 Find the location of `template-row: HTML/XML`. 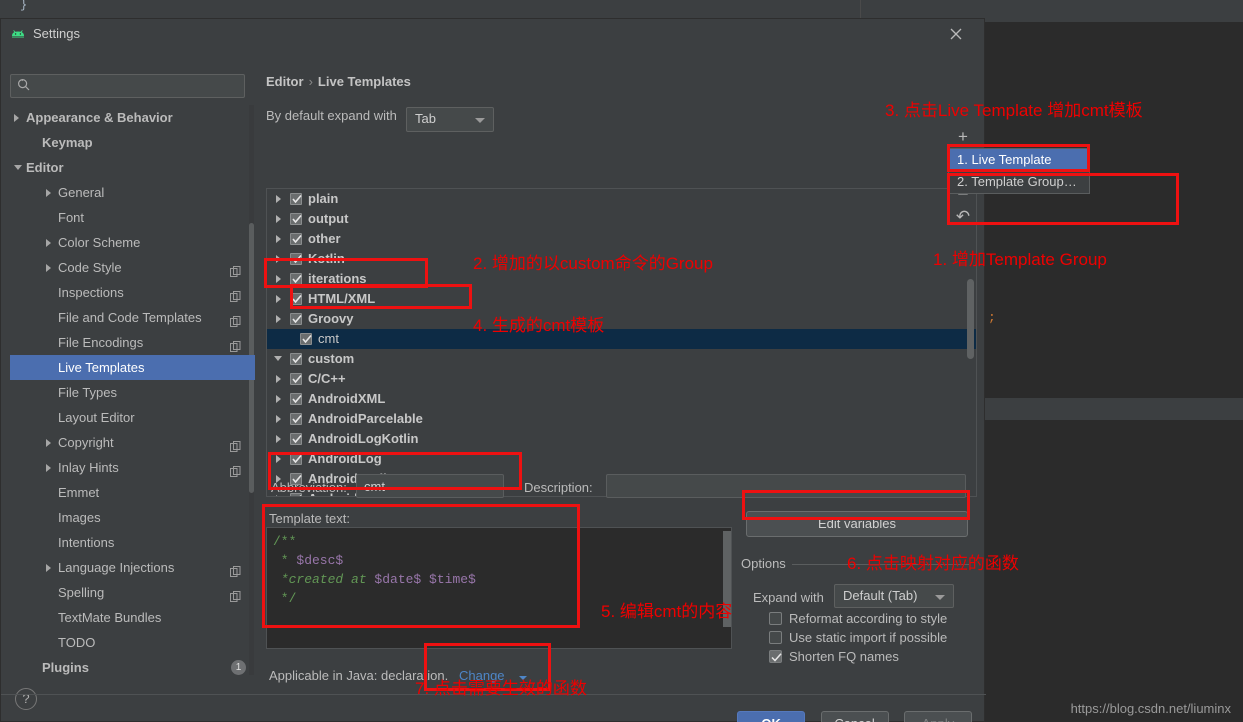

template-row: HTML/XML is located at coordinates (621, 299).